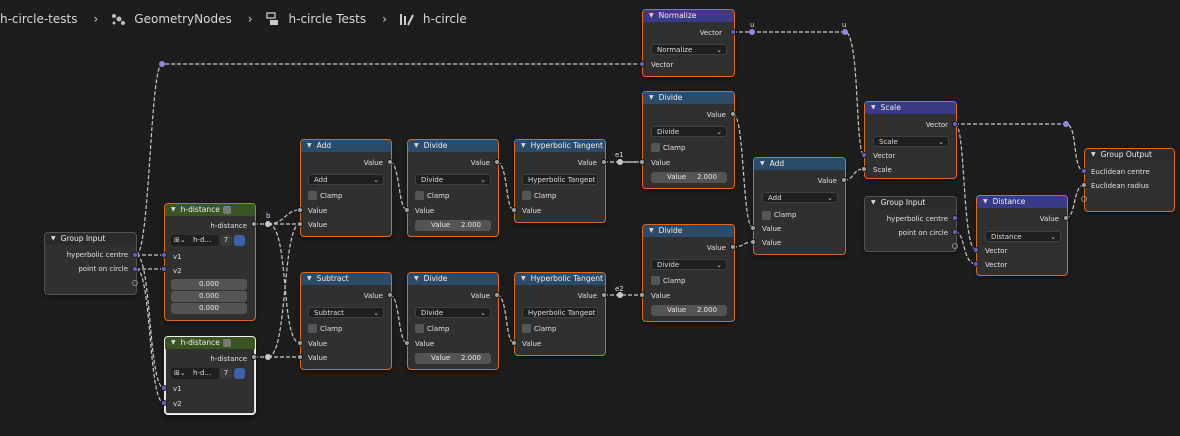  I want to click on breadcrumb-item-object: GeometryNodes, so click(171, 19).